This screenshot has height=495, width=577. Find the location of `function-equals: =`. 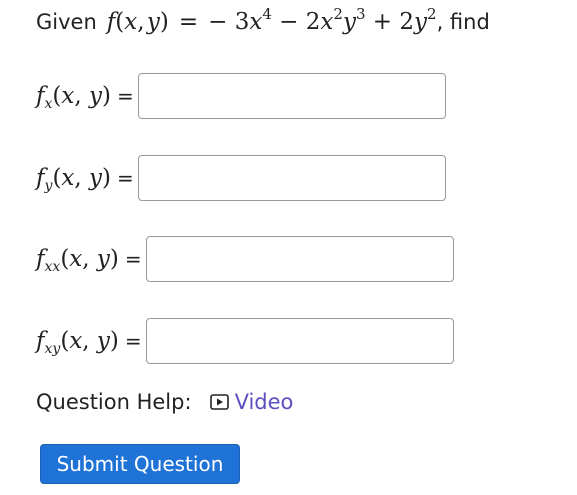

function-equals: = is located at coordinates (188, 22).